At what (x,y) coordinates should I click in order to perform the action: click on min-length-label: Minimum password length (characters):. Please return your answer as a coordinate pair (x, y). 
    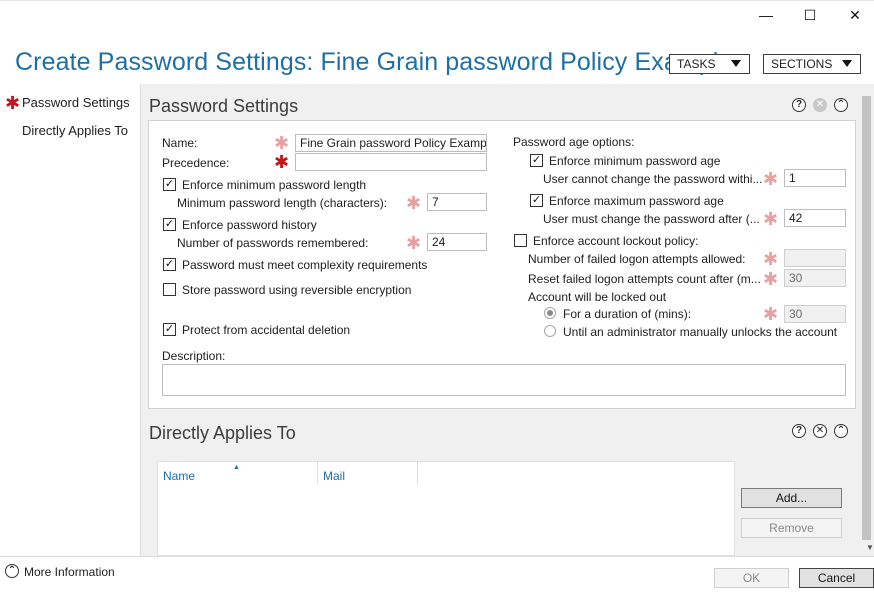
    Looking at the image, I should click on (282, 203).